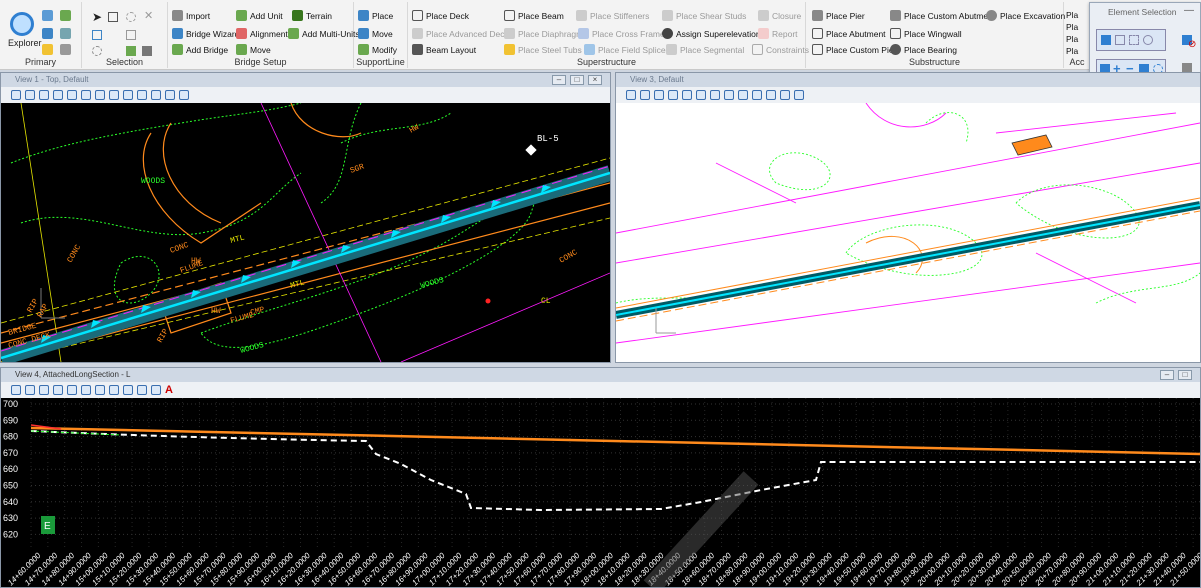 This screenshot has width=1201, height=588. What do you see at coordinates (778, 33) in the screenshot?
I see `report-button: Report` at bounding box center [778, 33].